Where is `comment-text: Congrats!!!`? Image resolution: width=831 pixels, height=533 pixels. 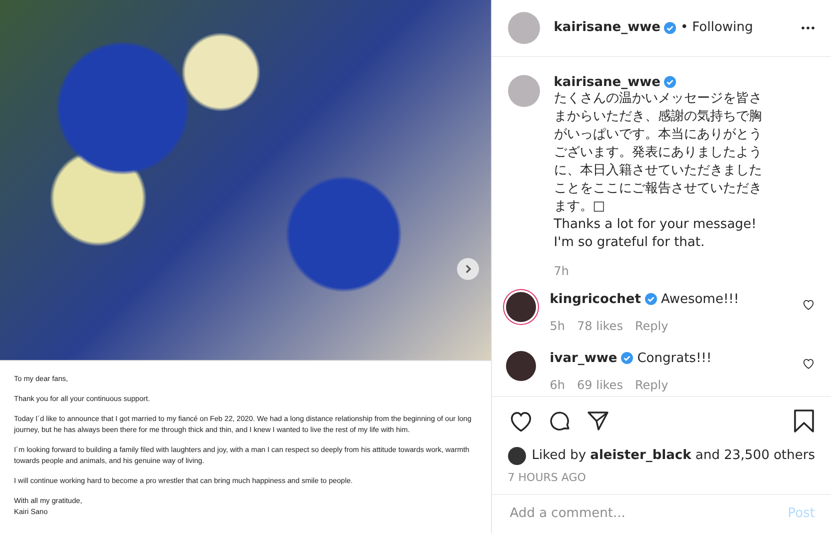 comment-text: Congrats!!! is located at coordinates (674, 358).